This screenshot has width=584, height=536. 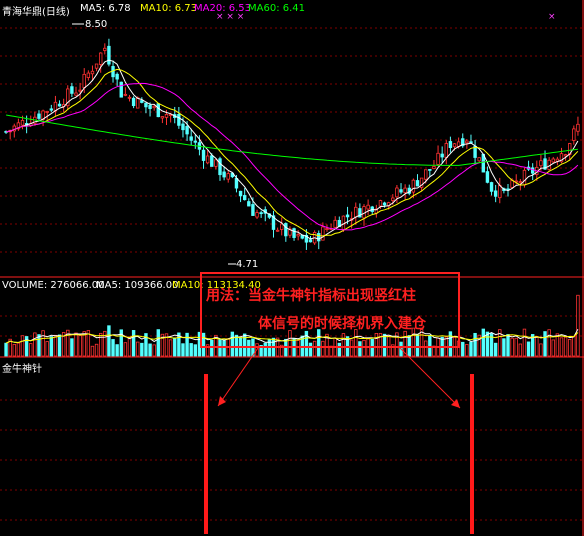 I want to click on indicator-name: 金牛神针, so click(x=22, y=369).